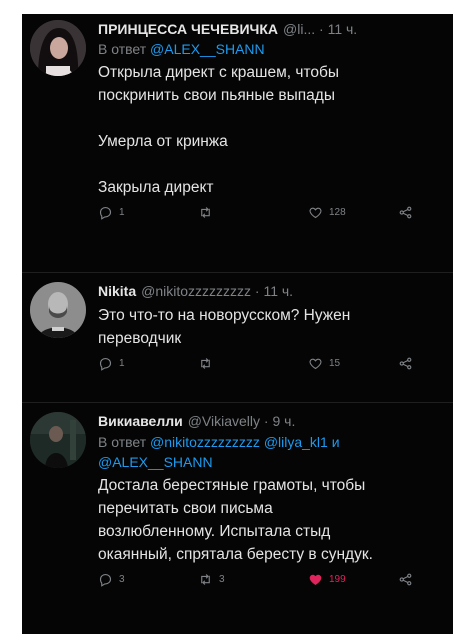 This screenshot has height=640, width=475. What do you see at coordinates (327, 212) in the screenshot?
I see `like-button: 128` at bounding box center [327, 212].